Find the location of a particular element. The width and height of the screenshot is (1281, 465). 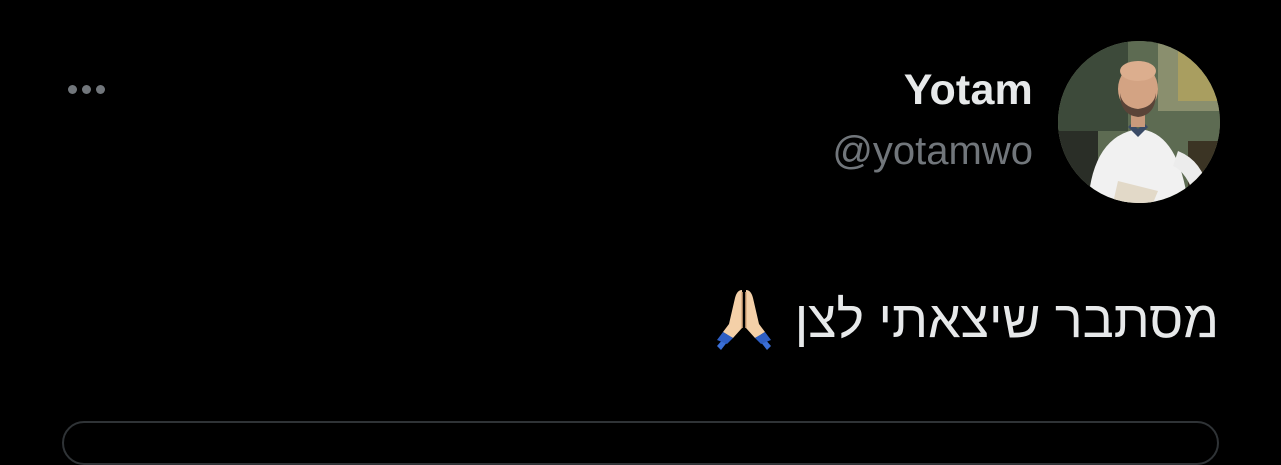

avatar is located at coordinates (1139, 122).